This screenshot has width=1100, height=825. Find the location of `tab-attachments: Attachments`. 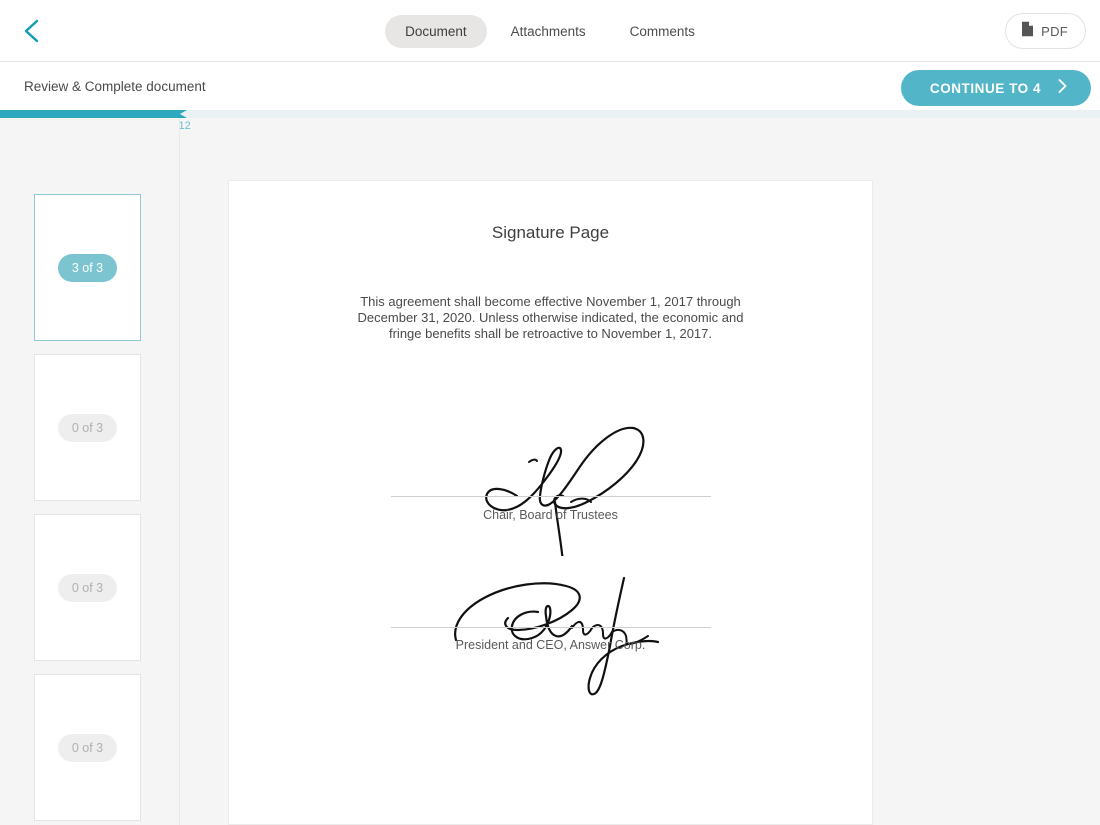

tab-attachments: Attachments is located at coordinates (548, 31).